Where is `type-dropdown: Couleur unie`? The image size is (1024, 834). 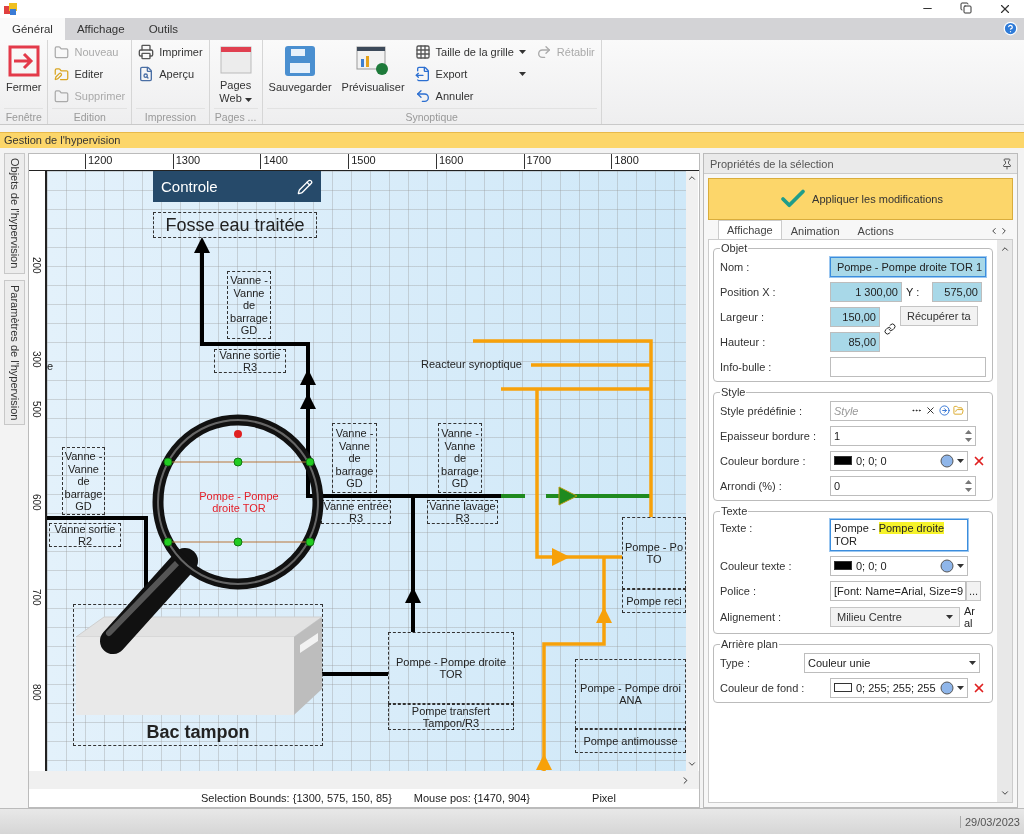 type-dropdown: Couleur unie is located at coordinates (892, 662).